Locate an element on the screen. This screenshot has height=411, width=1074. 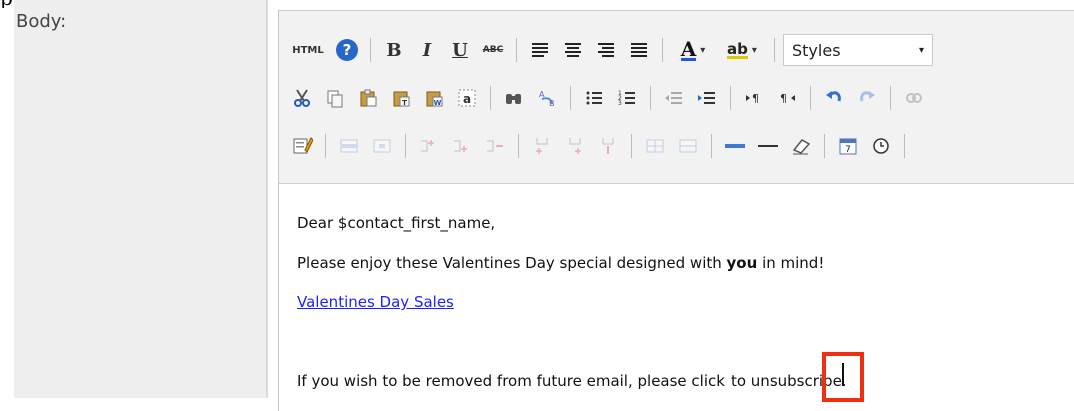
merge-cells-icon is located at coordinates (688, 146).